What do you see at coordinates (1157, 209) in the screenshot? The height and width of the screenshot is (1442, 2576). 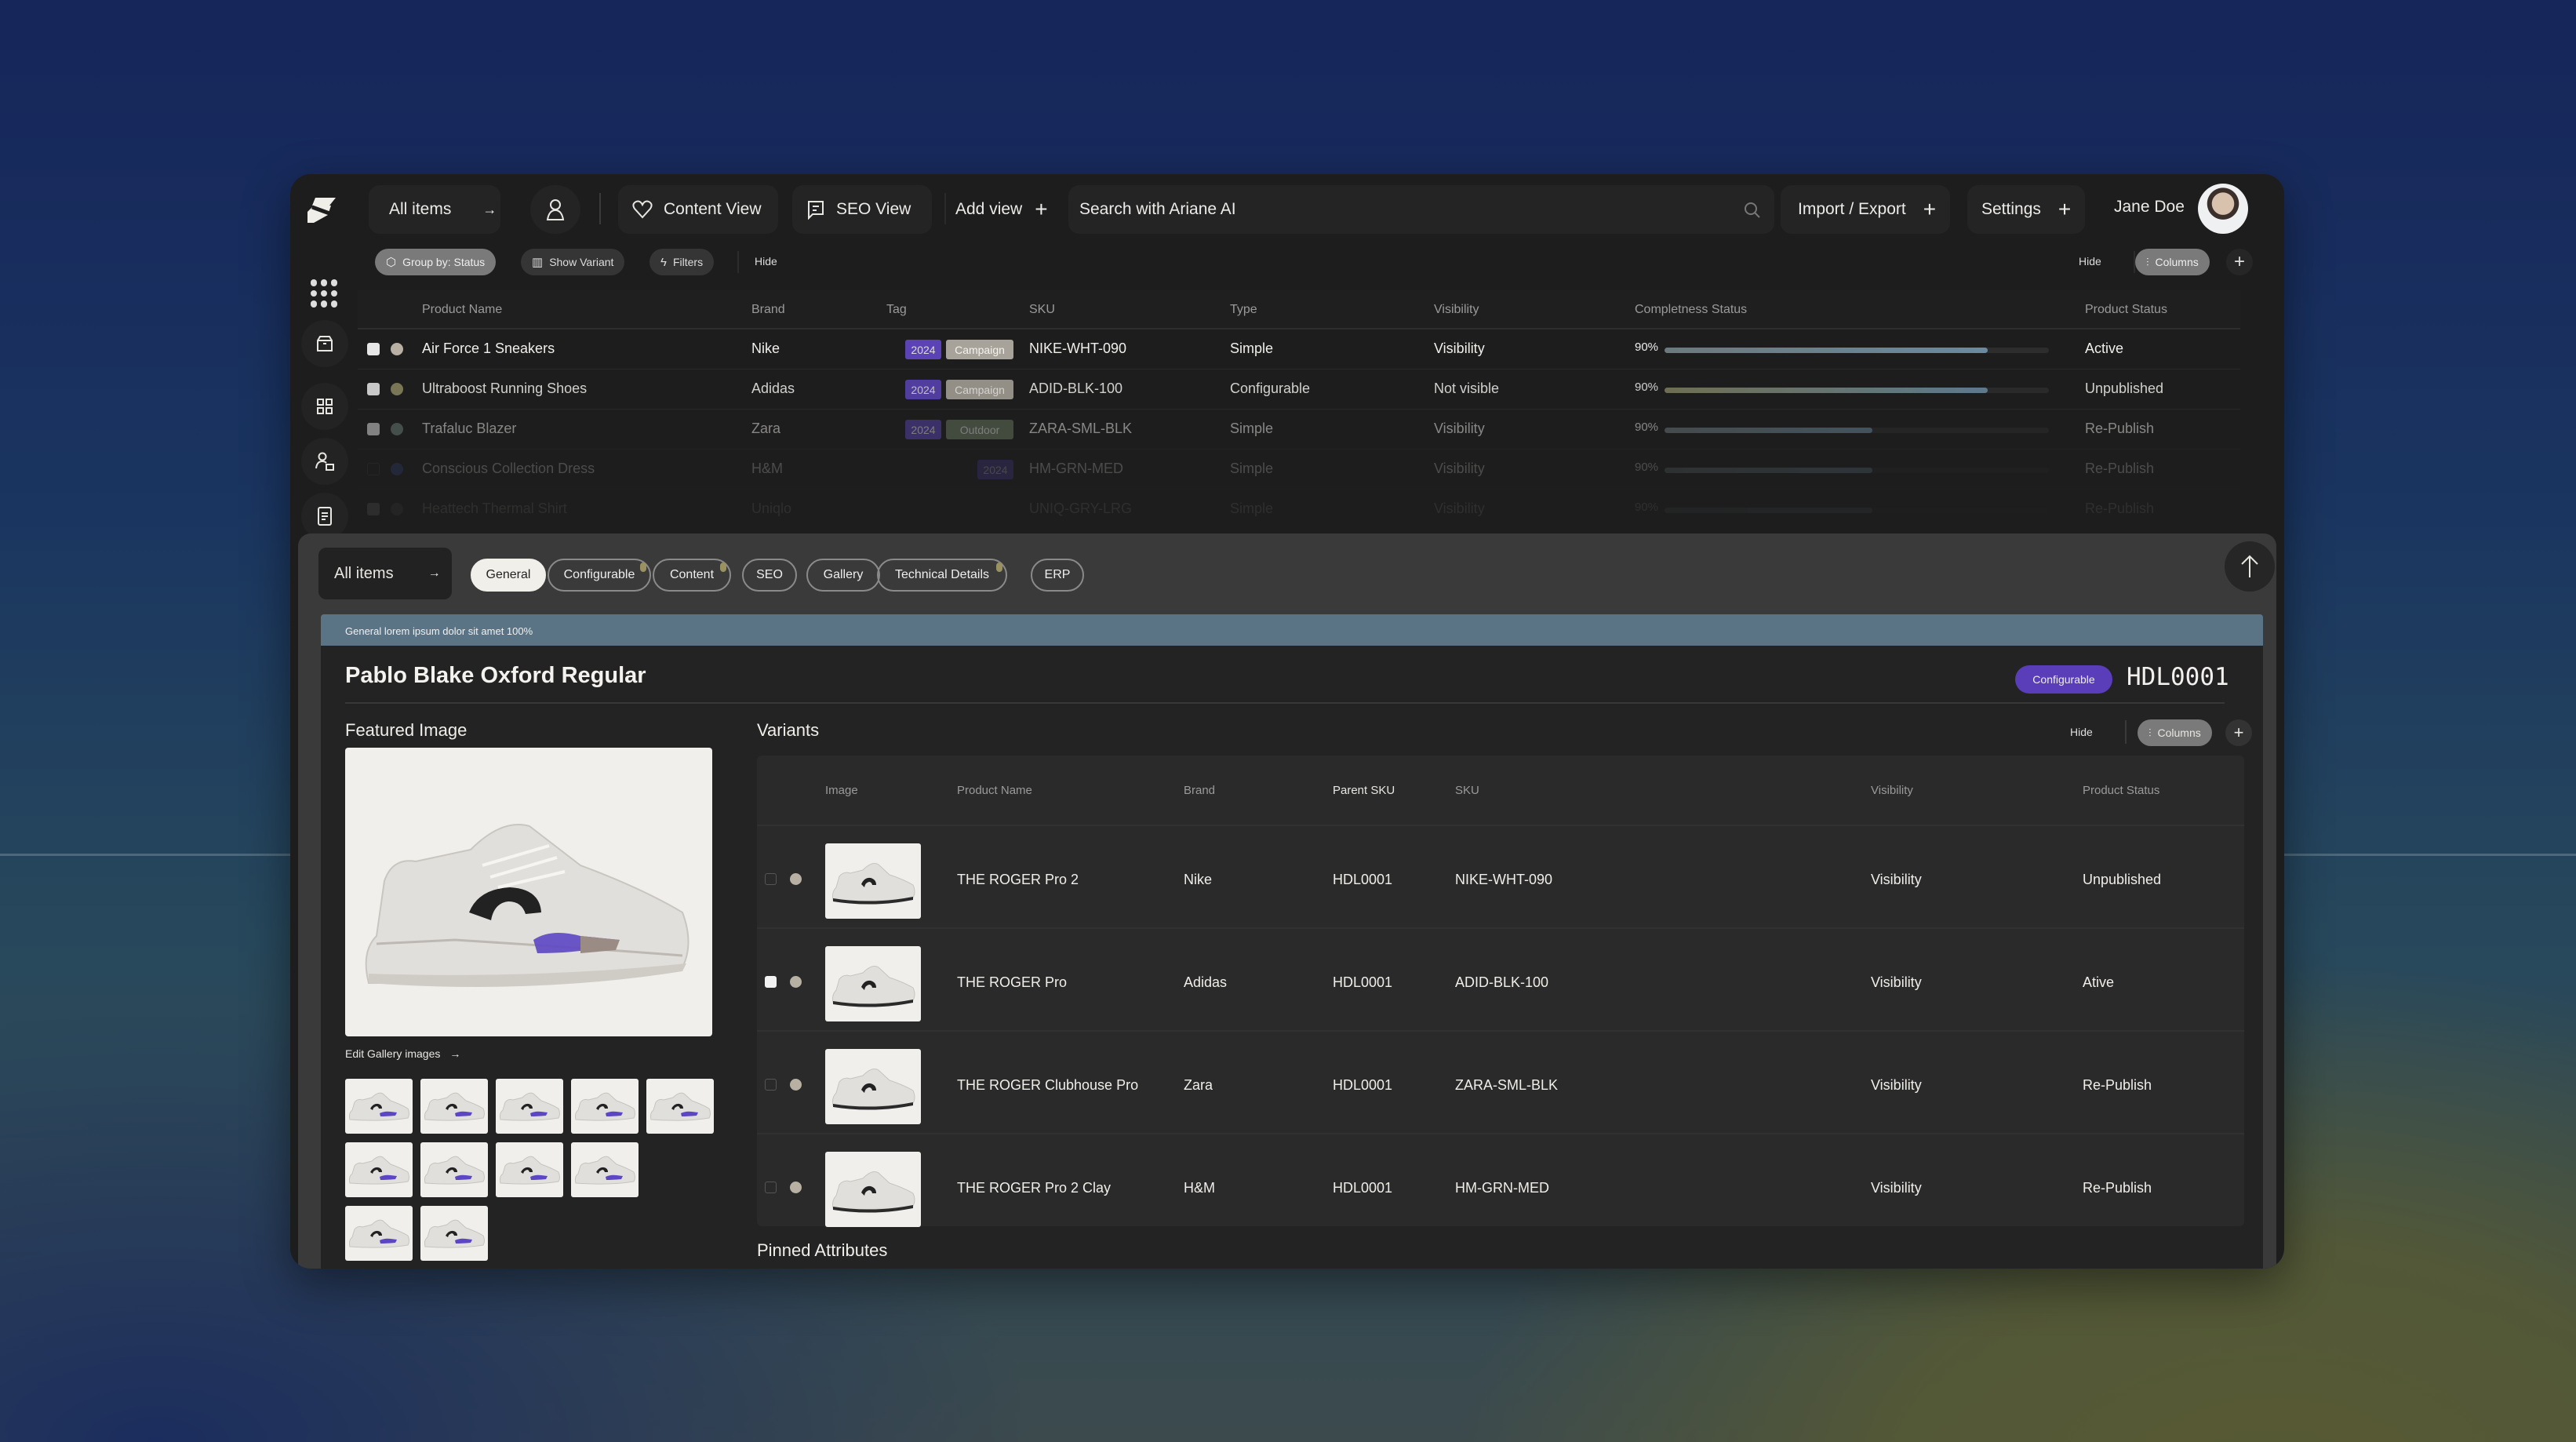 I see `search-input: Search with Ariane AI` at bounding box center [1157, 209].